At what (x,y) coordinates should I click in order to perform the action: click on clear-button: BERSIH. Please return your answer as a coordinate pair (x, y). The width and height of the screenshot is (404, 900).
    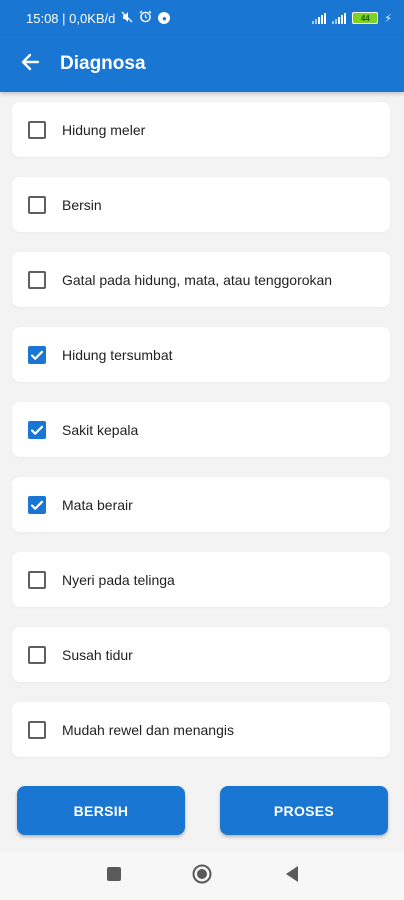
    Looking at the image, I should click on (101, 810).